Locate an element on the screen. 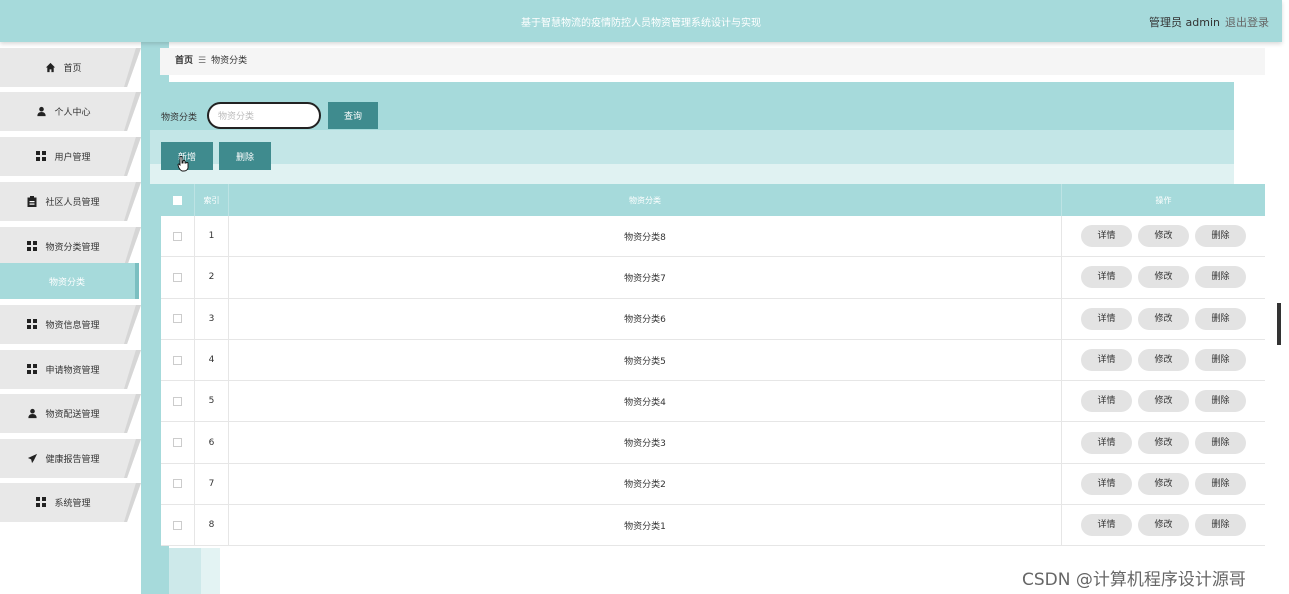  select-all-checkbox is located at coordinates (177, 200).